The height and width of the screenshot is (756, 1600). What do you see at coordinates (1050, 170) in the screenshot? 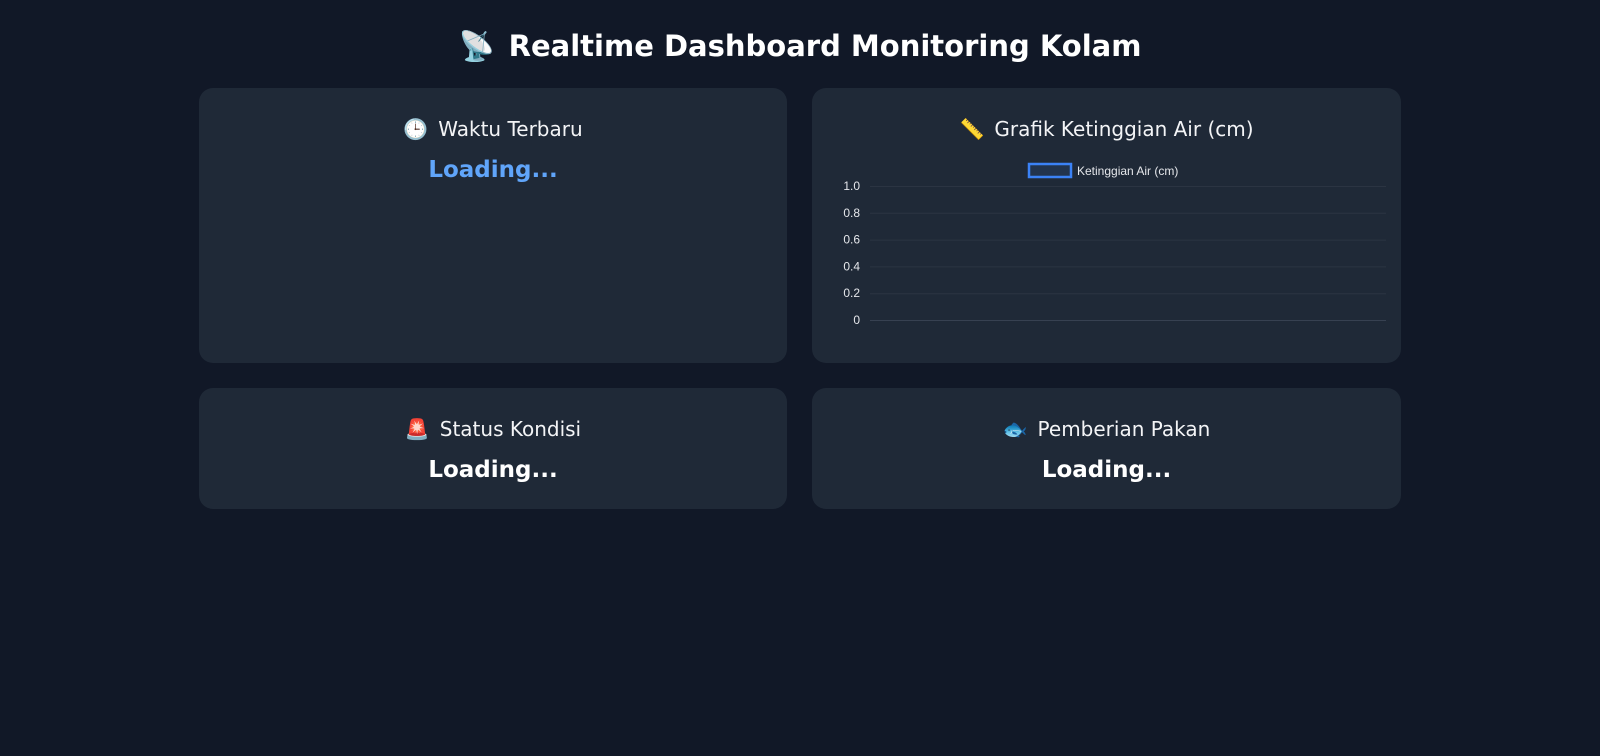
I see `legend-swatch` at bounding box center [1050, 170].